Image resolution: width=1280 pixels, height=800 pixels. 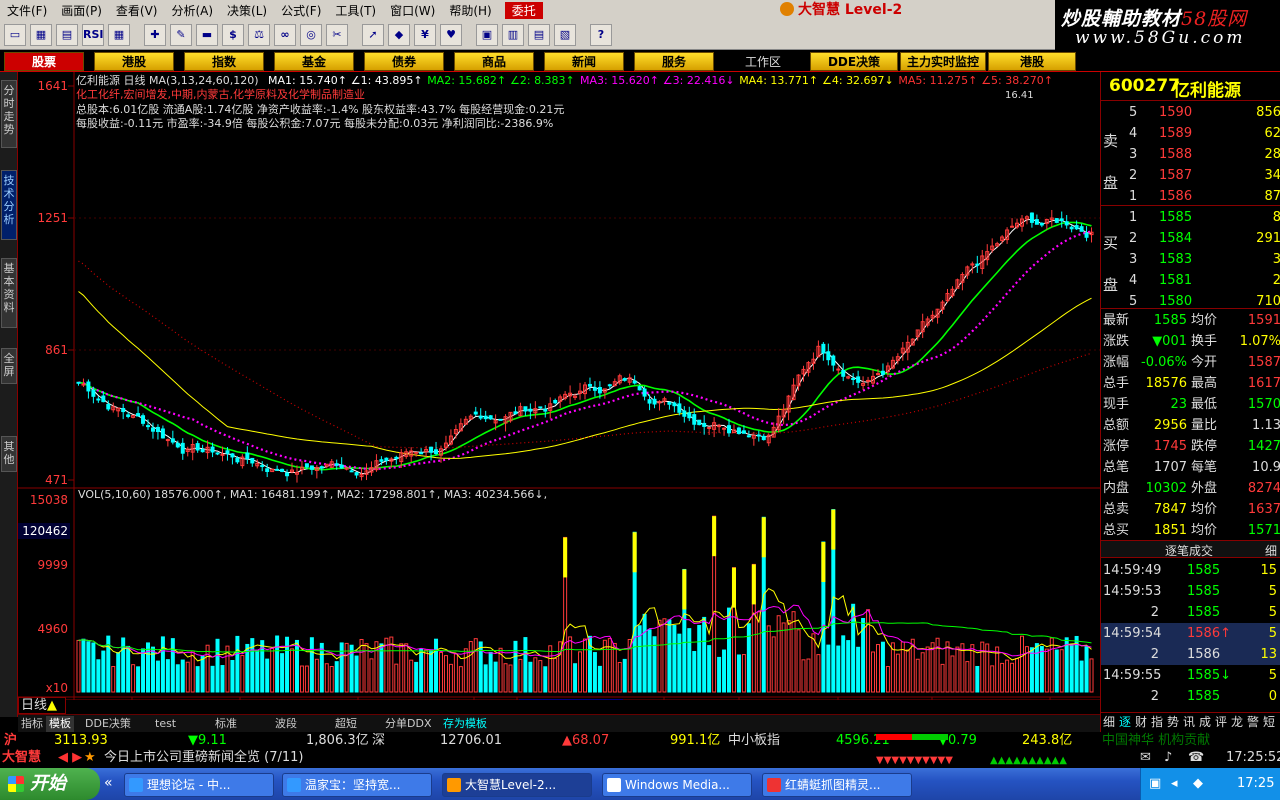 What do you see at coordinates (1174, 784) in the screenshot?
I see `volume-icon: ◂` at bounding box center [1174, 784].